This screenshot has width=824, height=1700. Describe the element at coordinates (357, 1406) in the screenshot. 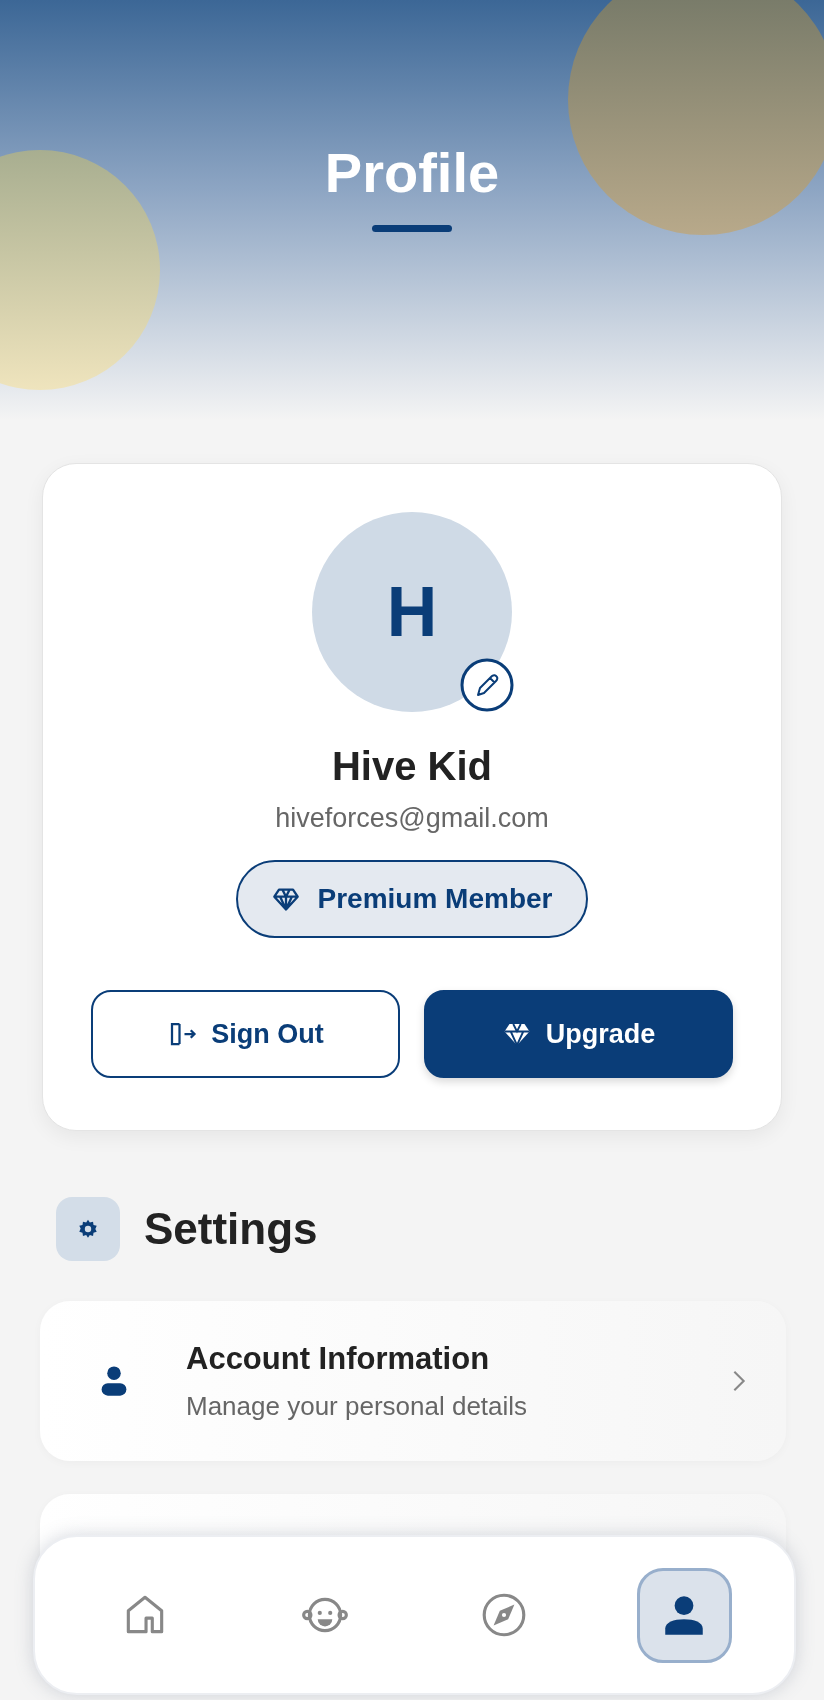

I see `item-subtitle: Manage your personal details` at that location.